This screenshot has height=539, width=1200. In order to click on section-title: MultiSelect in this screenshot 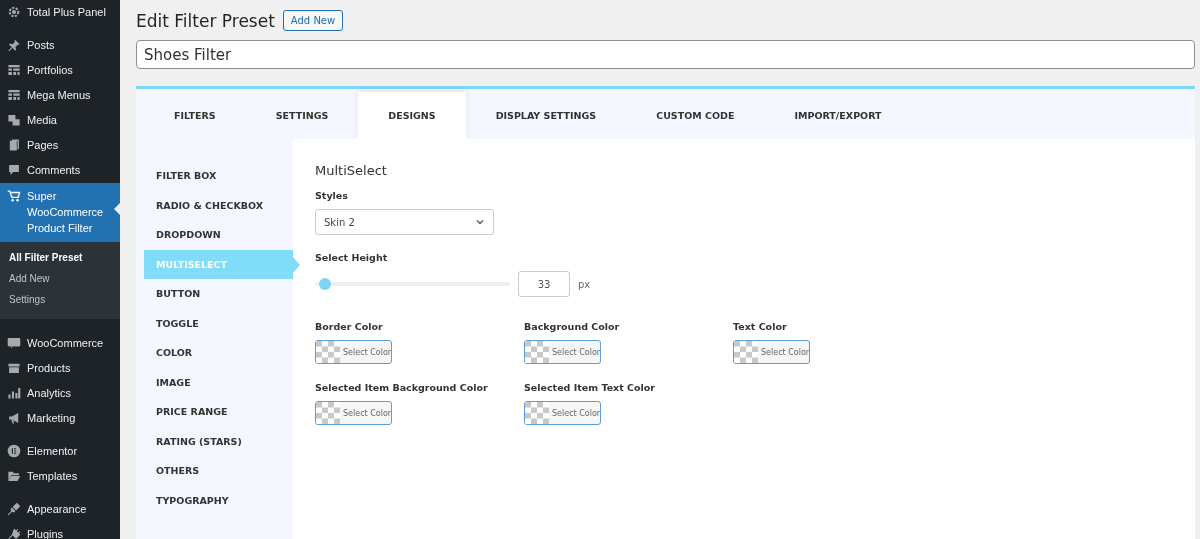, I will do `click(351, 170)`.